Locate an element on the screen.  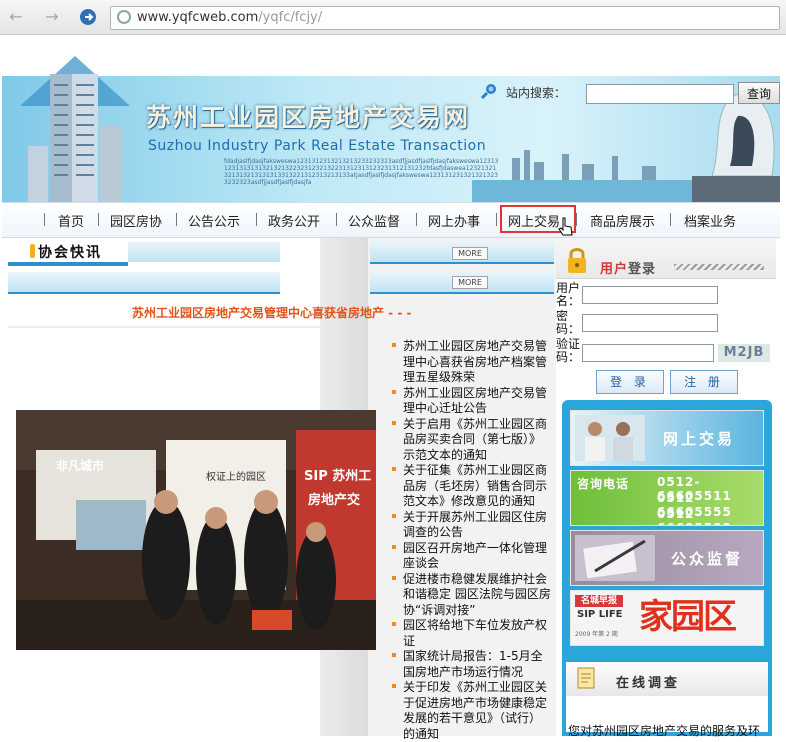
list-item: 园区召开房地产一体化管理座谈会 is located at coordinates (472, 556).